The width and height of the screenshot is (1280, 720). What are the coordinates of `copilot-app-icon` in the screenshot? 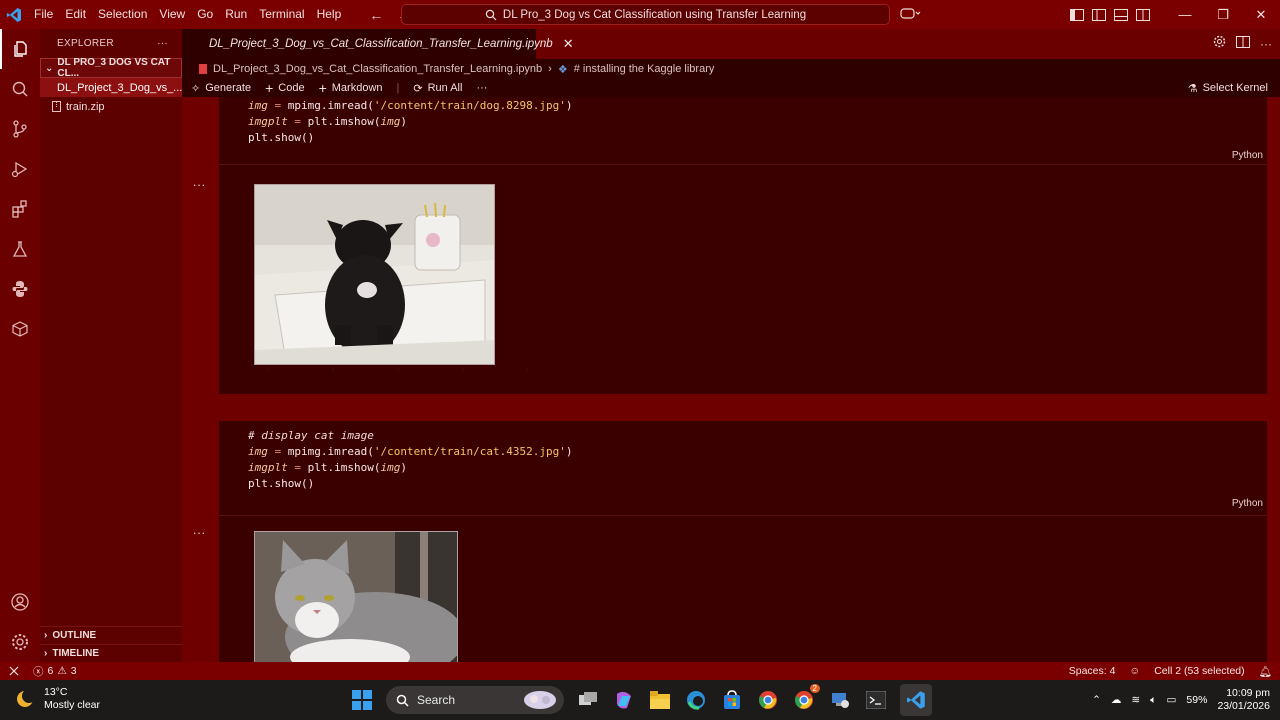 It's located at (624, 700).